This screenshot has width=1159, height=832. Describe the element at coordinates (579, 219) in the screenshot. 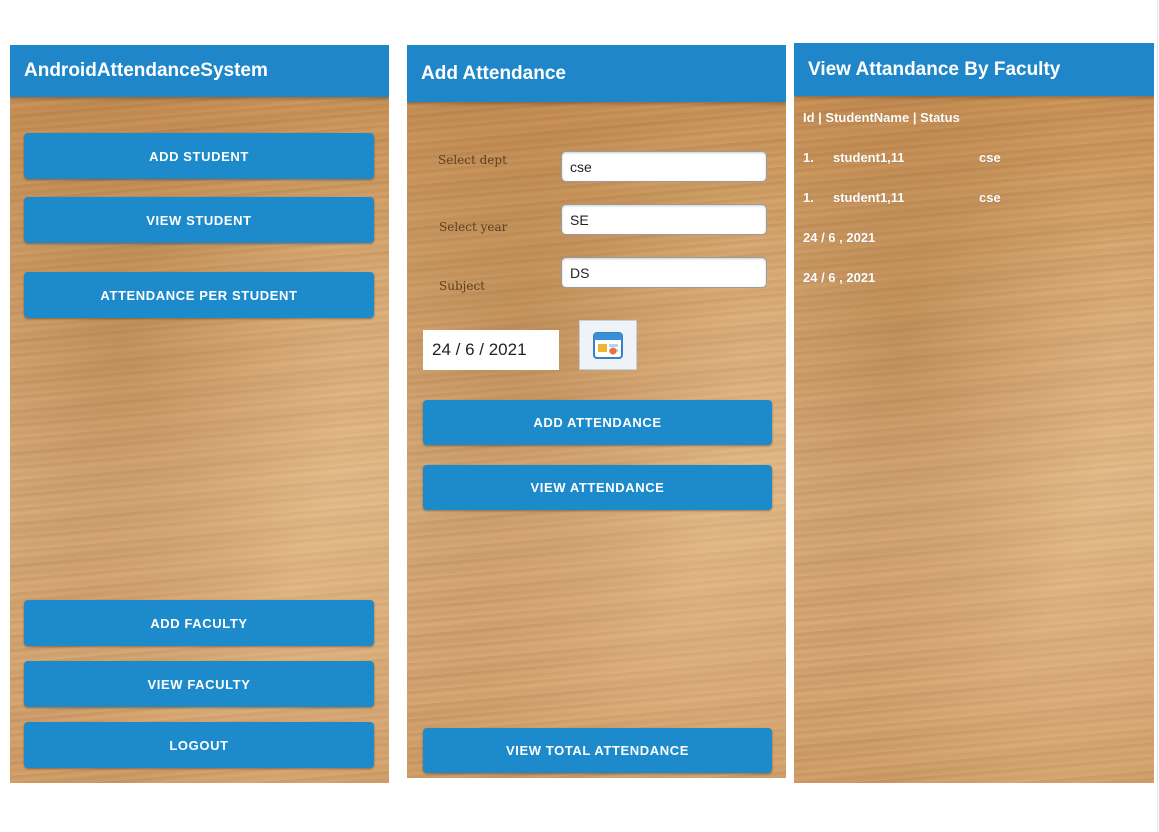

I see `year-value: SE` at that location.